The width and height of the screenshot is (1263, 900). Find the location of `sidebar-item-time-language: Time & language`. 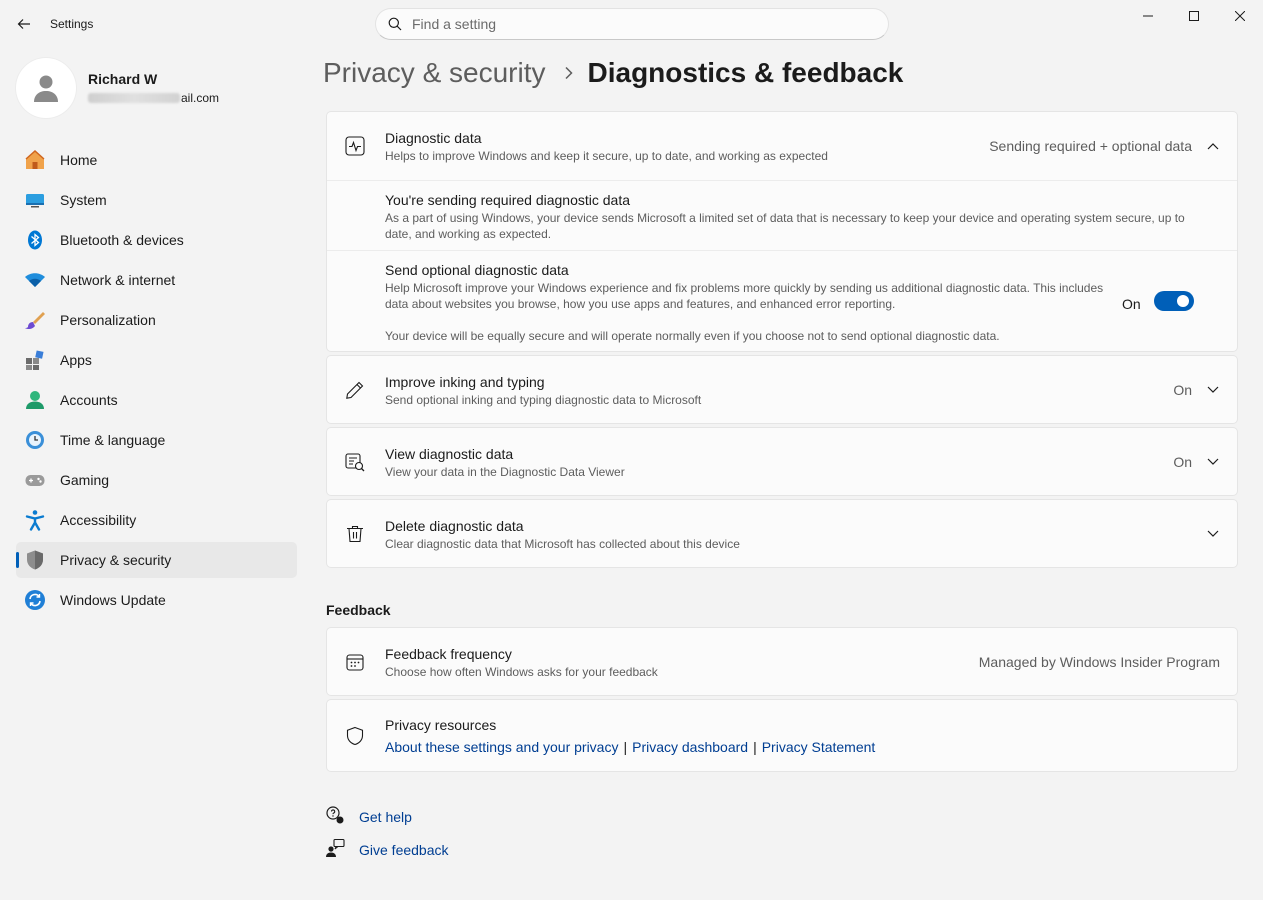

sidebar-item-time-language: Time & language is located at coordinates (156, 440).